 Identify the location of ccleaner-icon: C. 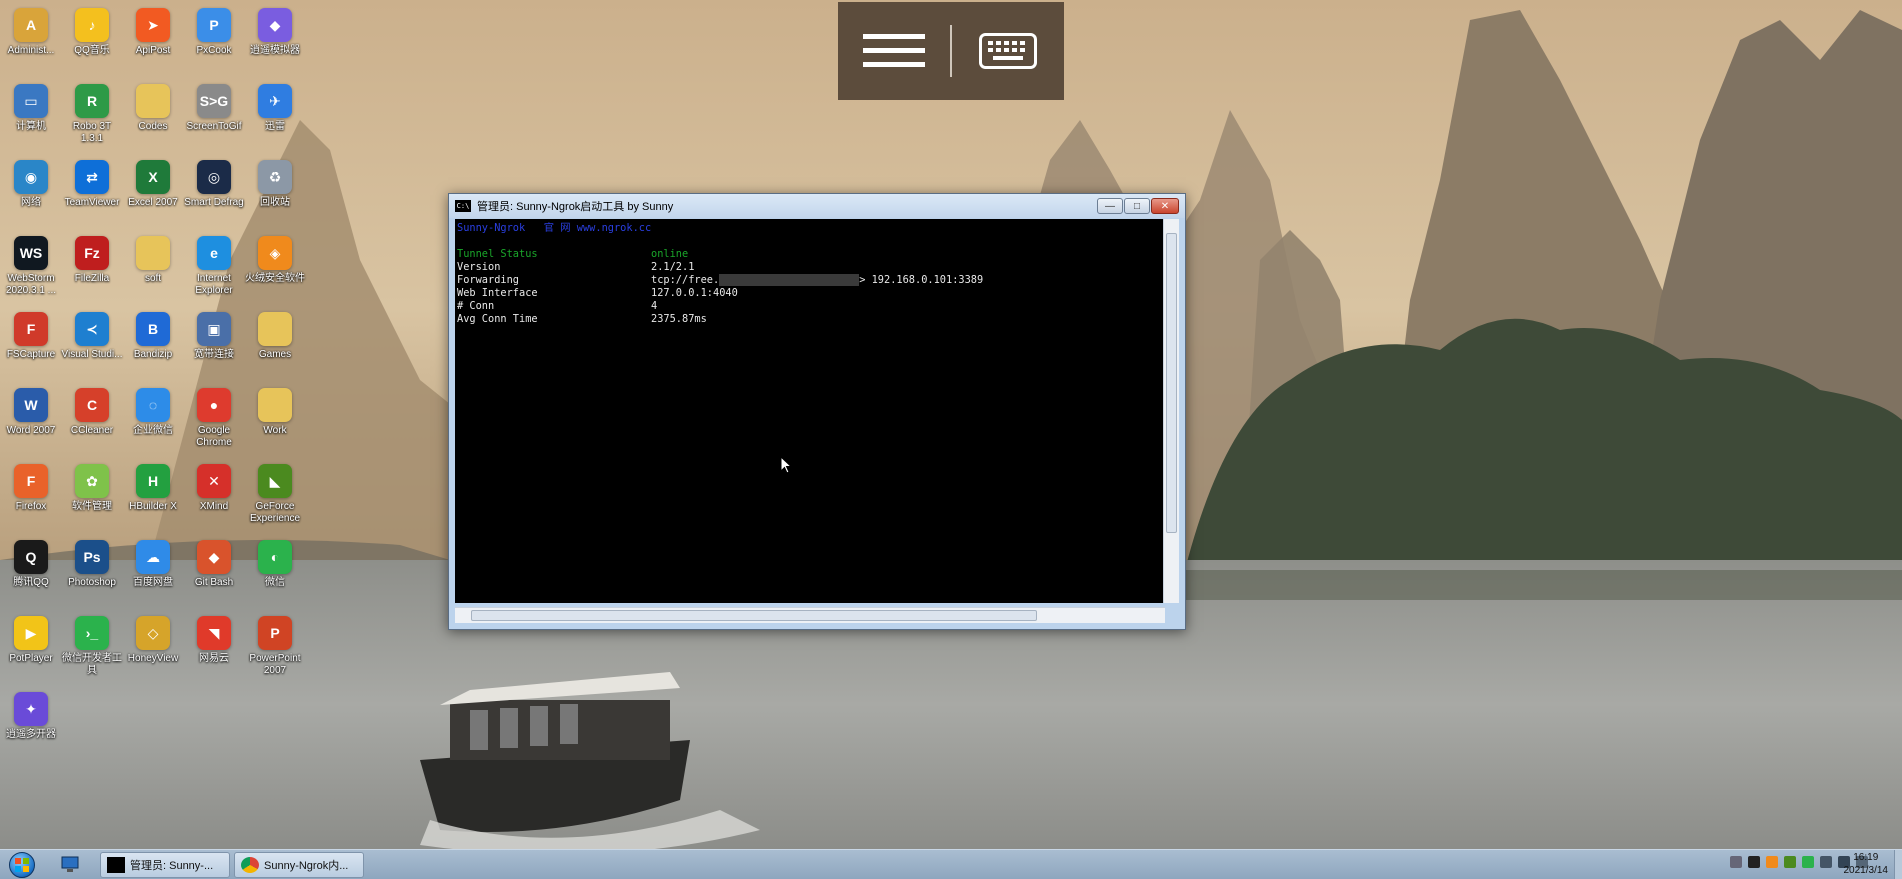
(92, 405).